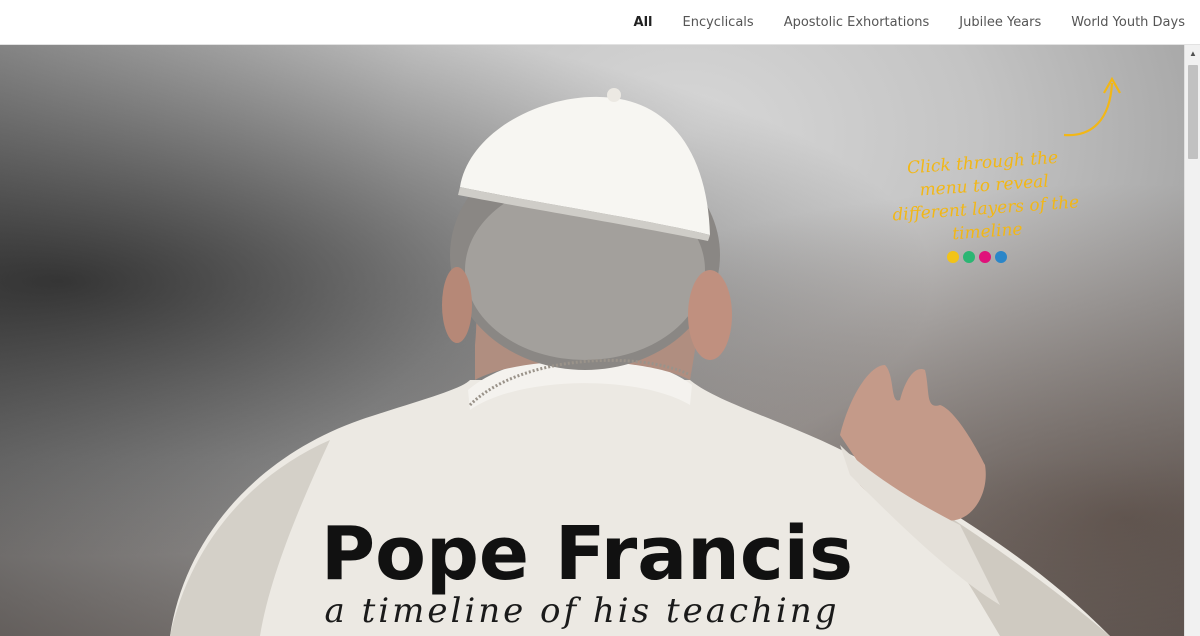 This screenshot has height=636, width=1200. I want to click on green-dot, so click(969, 257).